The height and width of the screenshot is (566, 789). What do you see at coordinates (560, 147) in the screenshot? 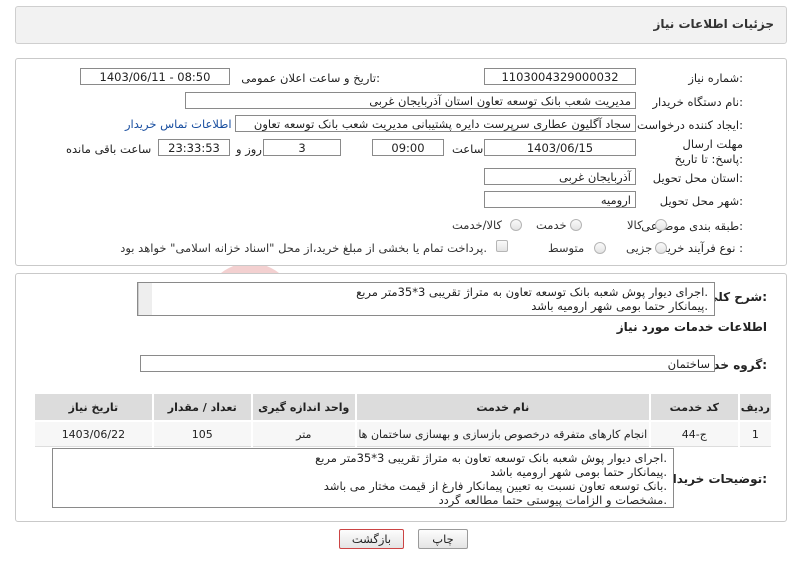
I see `deadline-date-field: 1403/06/15` at bounding box center [560, 147].